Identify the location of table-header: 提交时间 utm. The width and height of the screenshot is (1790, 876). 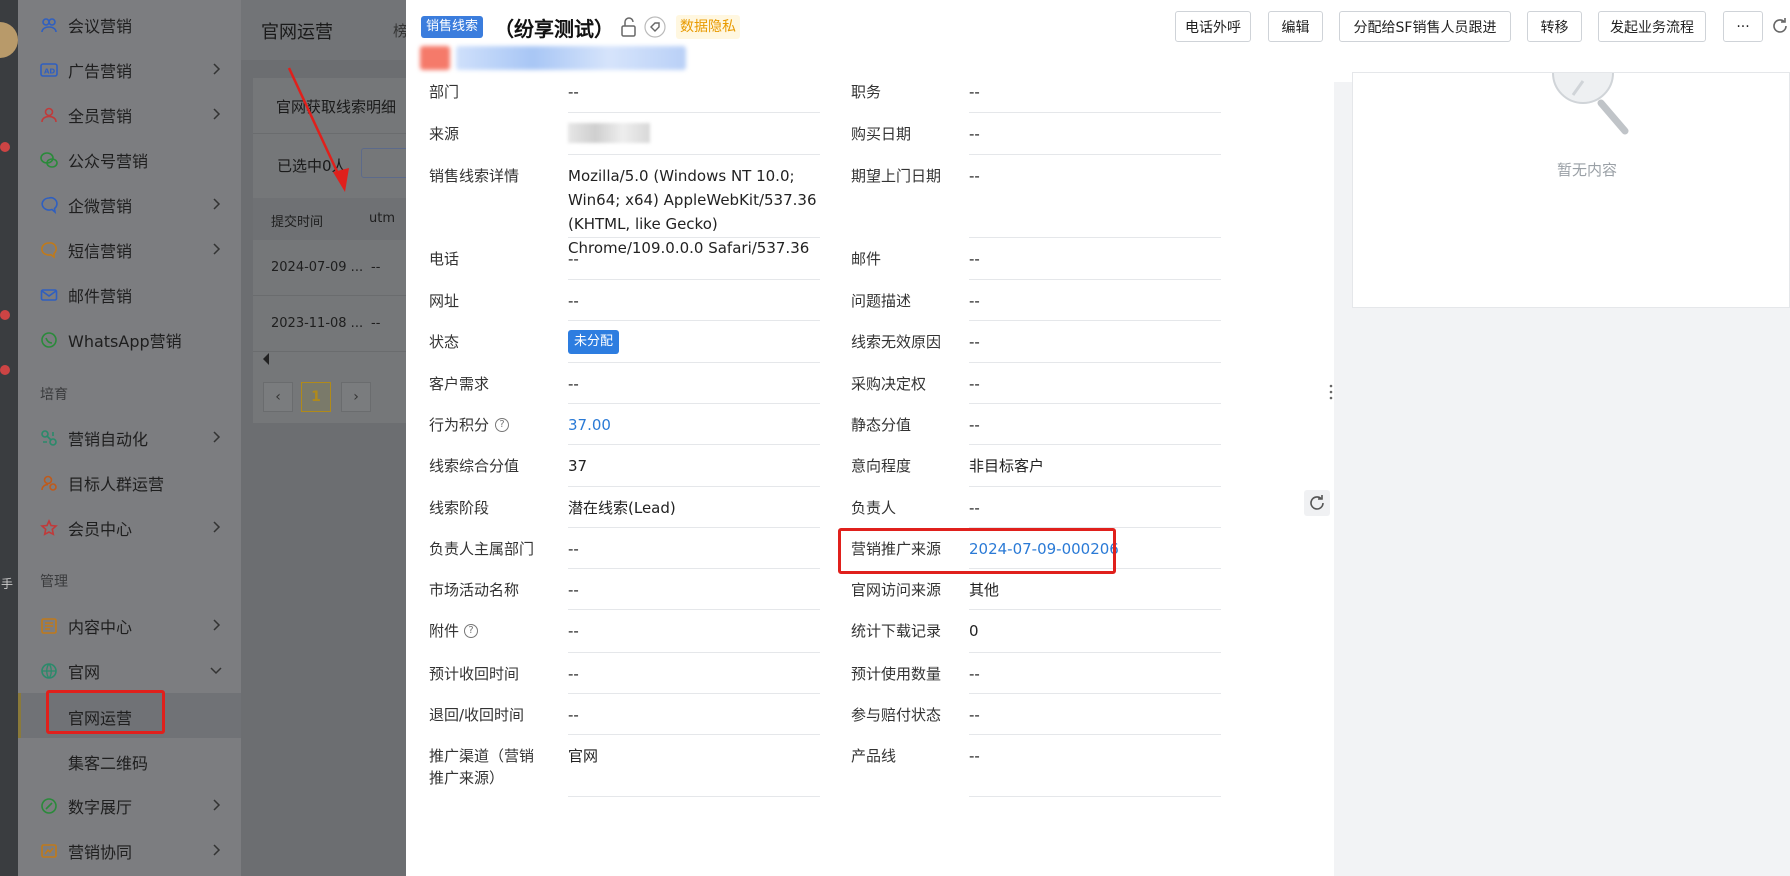
(333, 219).